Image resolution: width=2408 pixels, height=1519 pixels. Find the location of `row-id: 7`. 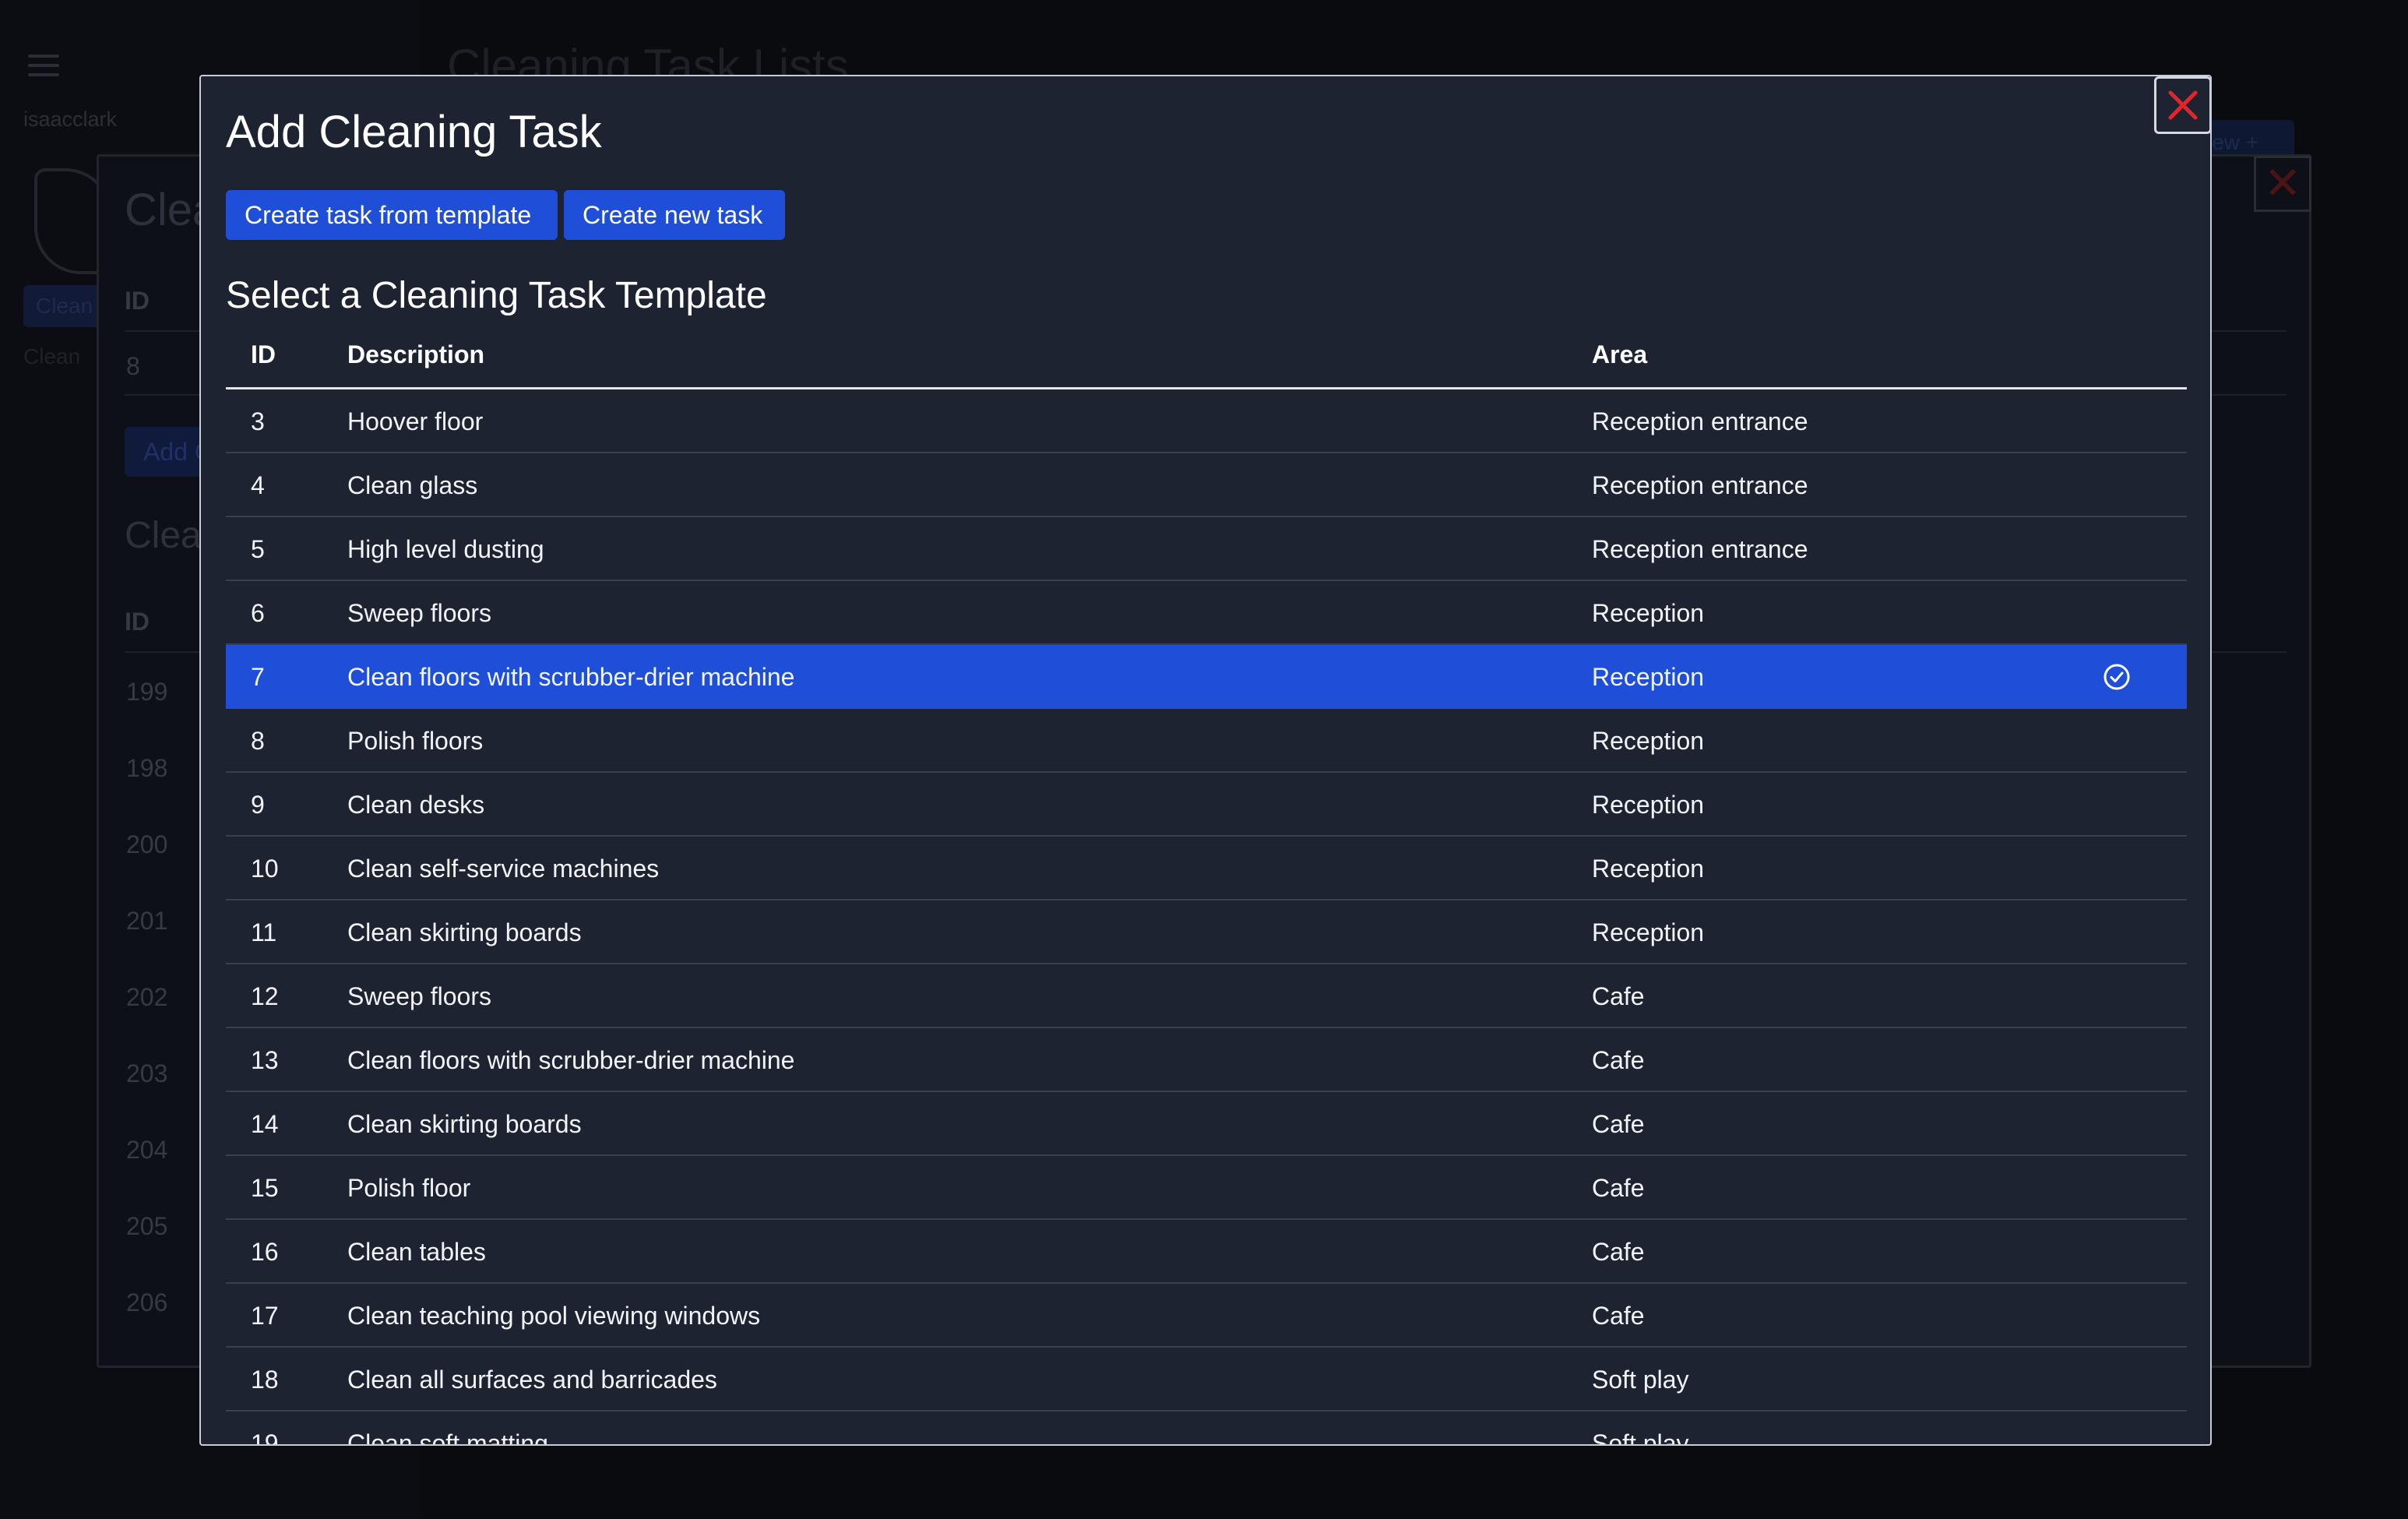

row-id: 7 is located at coordinates (258, 677).